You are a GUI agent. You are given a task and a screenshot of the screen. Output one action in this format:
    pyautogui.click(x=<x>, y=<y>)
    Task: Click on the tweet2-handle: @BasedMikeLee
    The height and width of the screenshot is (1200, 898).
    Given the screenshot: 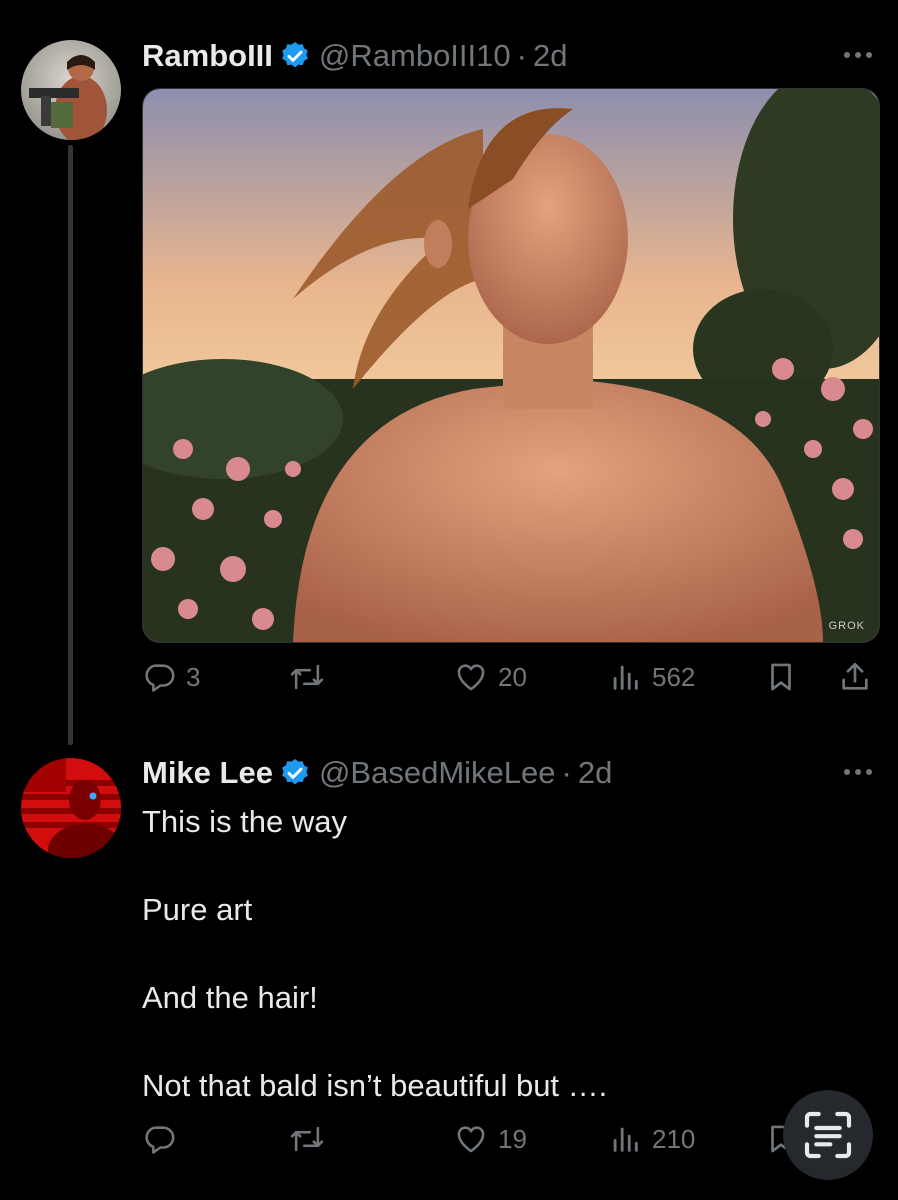 What is the action you would take?
    pyautogui.click(x=437, y=773)
    